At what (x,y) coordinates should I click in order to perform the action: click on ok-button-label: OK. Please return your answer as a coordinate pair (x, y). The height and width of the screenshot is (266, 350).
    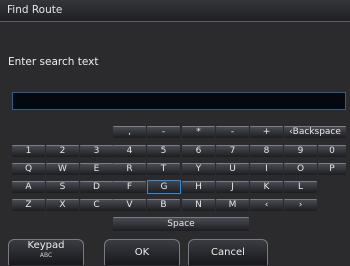
    Looking at the image, I should click on (142, 252).